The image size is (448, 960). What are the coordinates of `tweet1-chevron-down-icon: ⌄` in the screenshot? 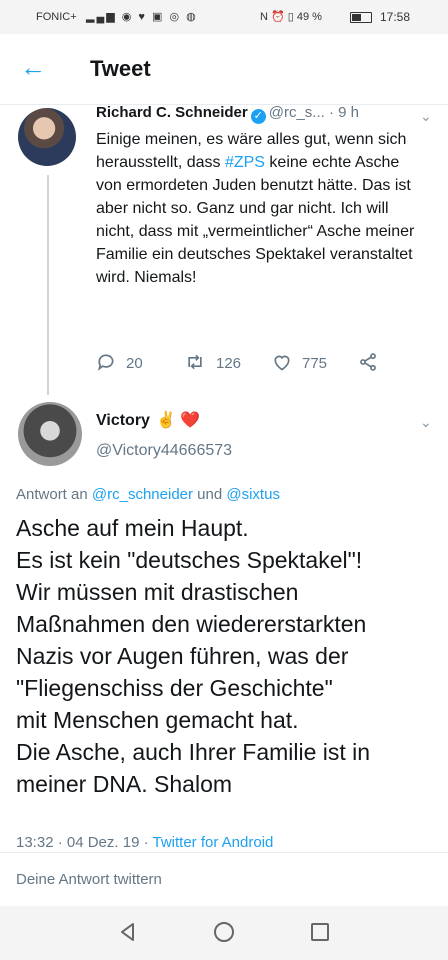 It's located at (426, 116).